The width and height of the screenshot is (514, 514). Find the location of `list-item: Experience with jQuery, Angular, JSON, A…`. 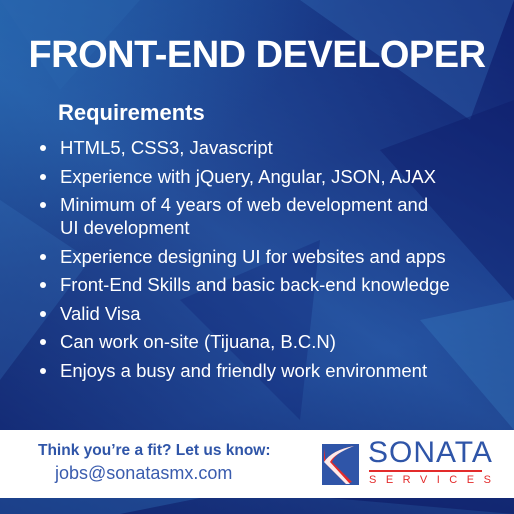

list-item: Experience with jQuery, Angular, JSON, A… is located at coordinates (245, 176).